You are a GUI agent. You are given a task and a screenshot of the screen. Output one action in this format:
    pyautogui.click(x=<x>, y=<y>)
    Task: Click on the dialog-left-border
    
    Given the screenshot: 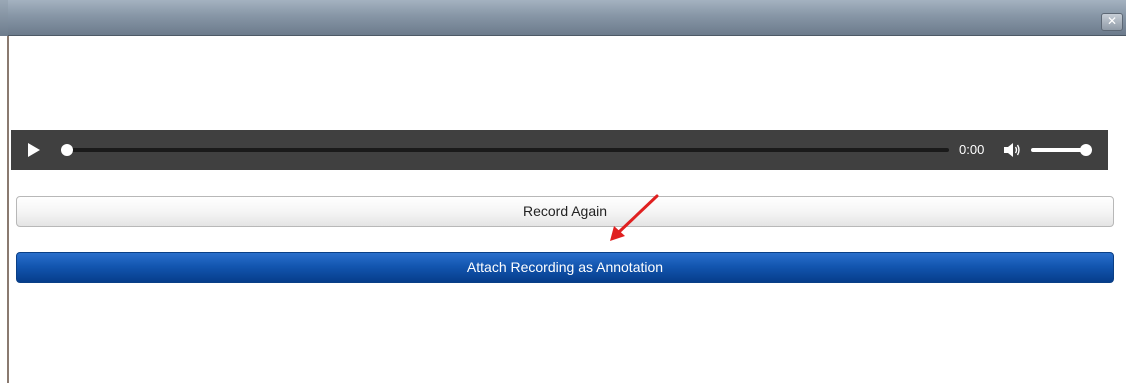 What is the action you would take?
    pyautogui.click(x=4, y=209)
    